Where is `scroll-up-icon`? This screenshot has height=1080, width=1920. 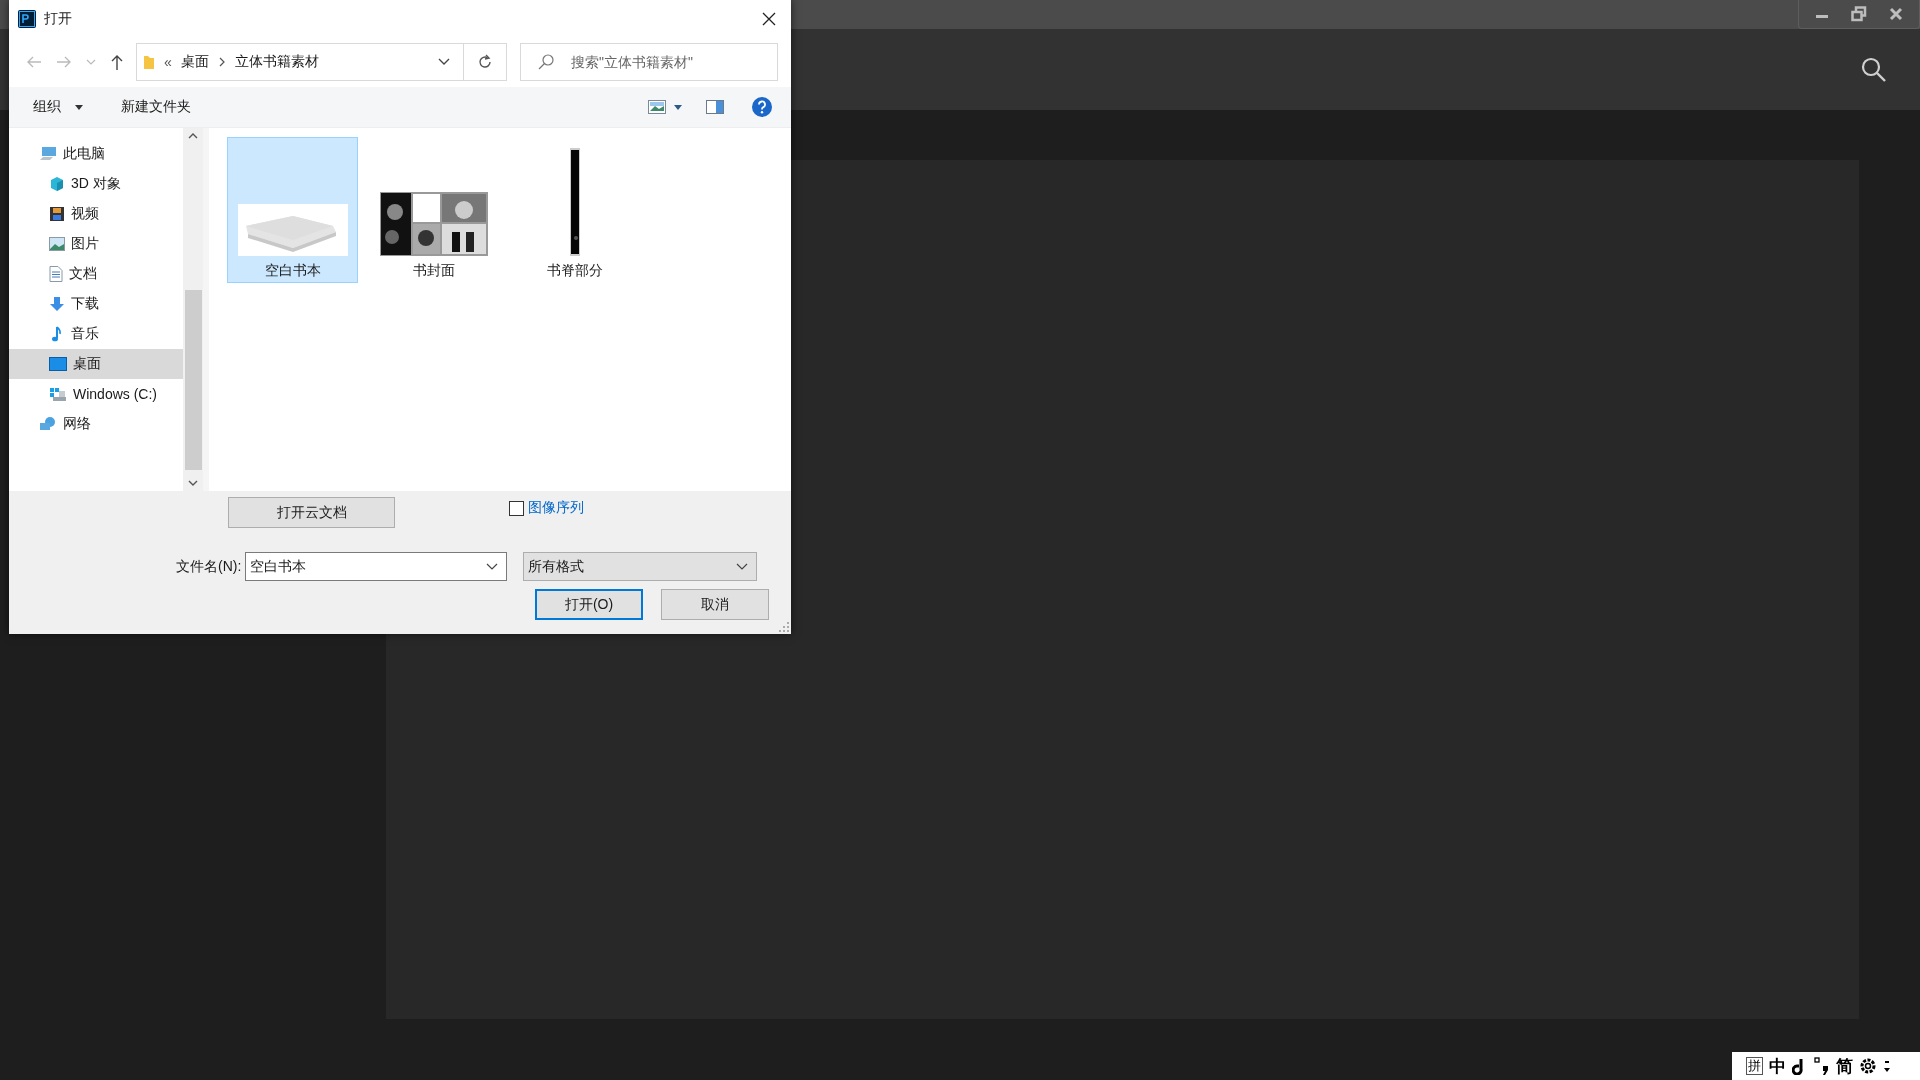 scroll-up-icon is located at coordinates (193, 136).